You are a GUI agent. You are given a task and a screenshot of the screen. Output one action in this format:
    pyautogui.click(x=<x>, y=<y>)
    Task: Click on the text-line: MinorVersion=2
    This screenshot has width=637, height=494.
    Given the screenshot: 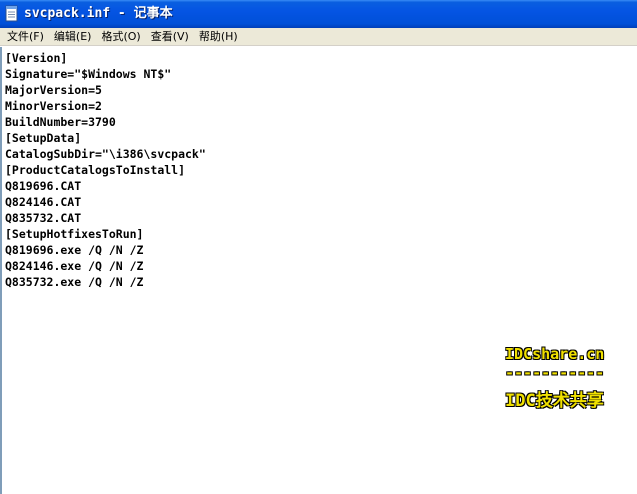 What is the action you would take?
    pyautogui.click(x=53, y=106)
    